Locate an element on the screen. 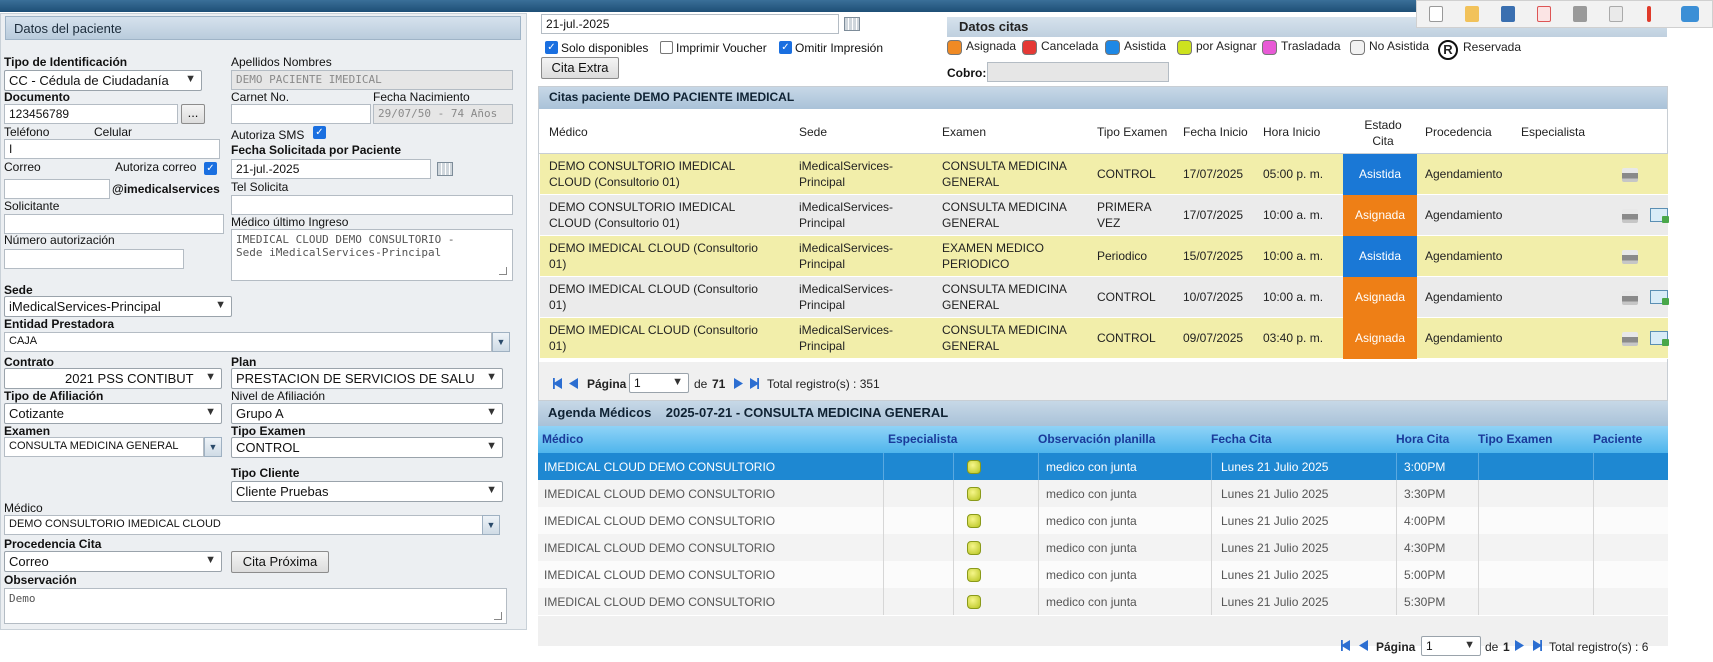 Image resolution: width=1713 pixels, height=662 pixels. agenda-cell-hora: 5:00PM is located at coordinates (1425, 575).